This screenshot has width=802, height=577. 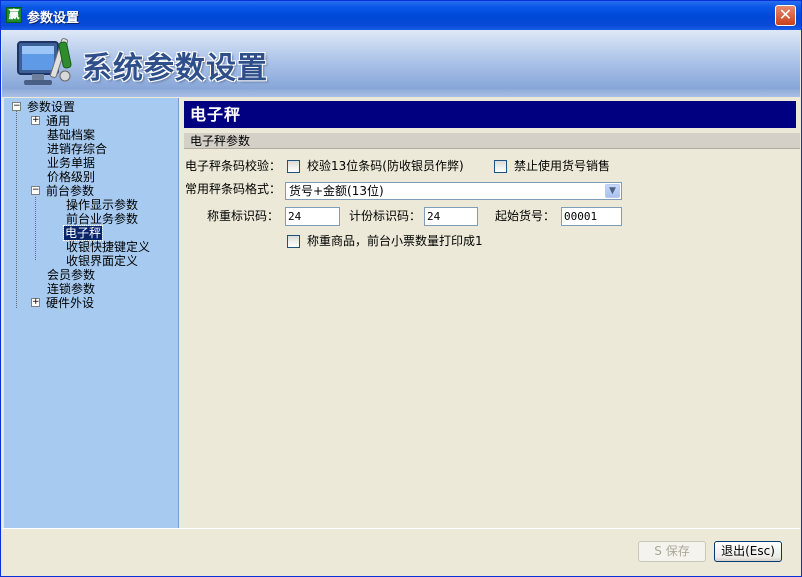 I want to click on tree-item-label: 收银界面定义, so click(x=102, y=261).